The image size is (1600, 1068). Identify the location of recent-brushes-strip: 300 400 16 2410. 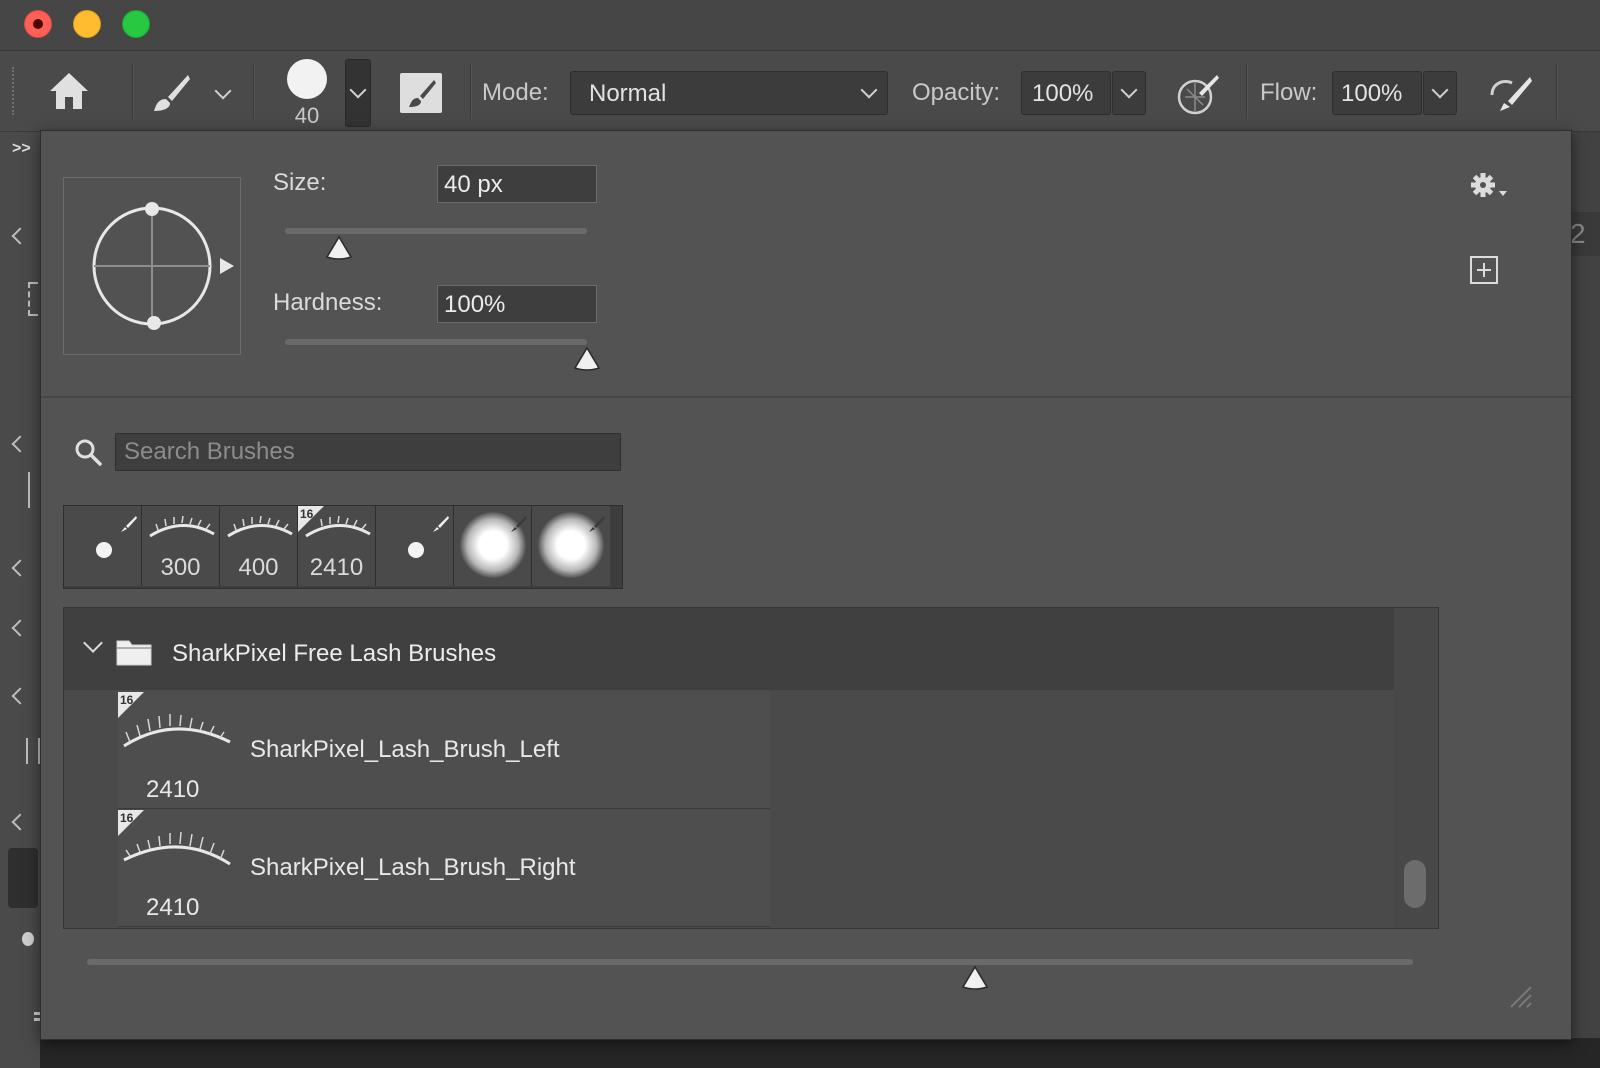
(343, 547).